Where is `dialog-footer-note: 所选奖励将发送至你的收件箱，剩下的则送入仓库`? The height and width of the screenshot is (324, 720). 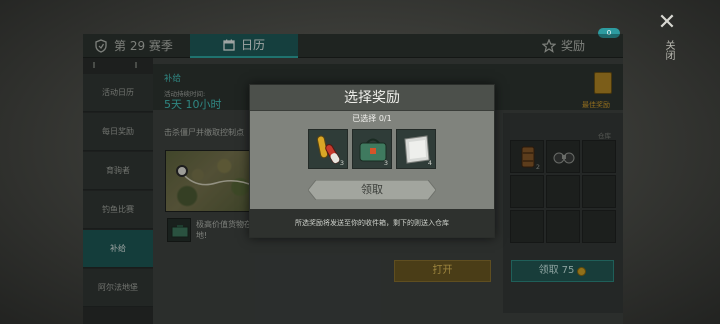
dialog-footer-note: 所选奖励将发送至你的收件箱，剩下的则送入仓库 is located at coordinates (372, 223).